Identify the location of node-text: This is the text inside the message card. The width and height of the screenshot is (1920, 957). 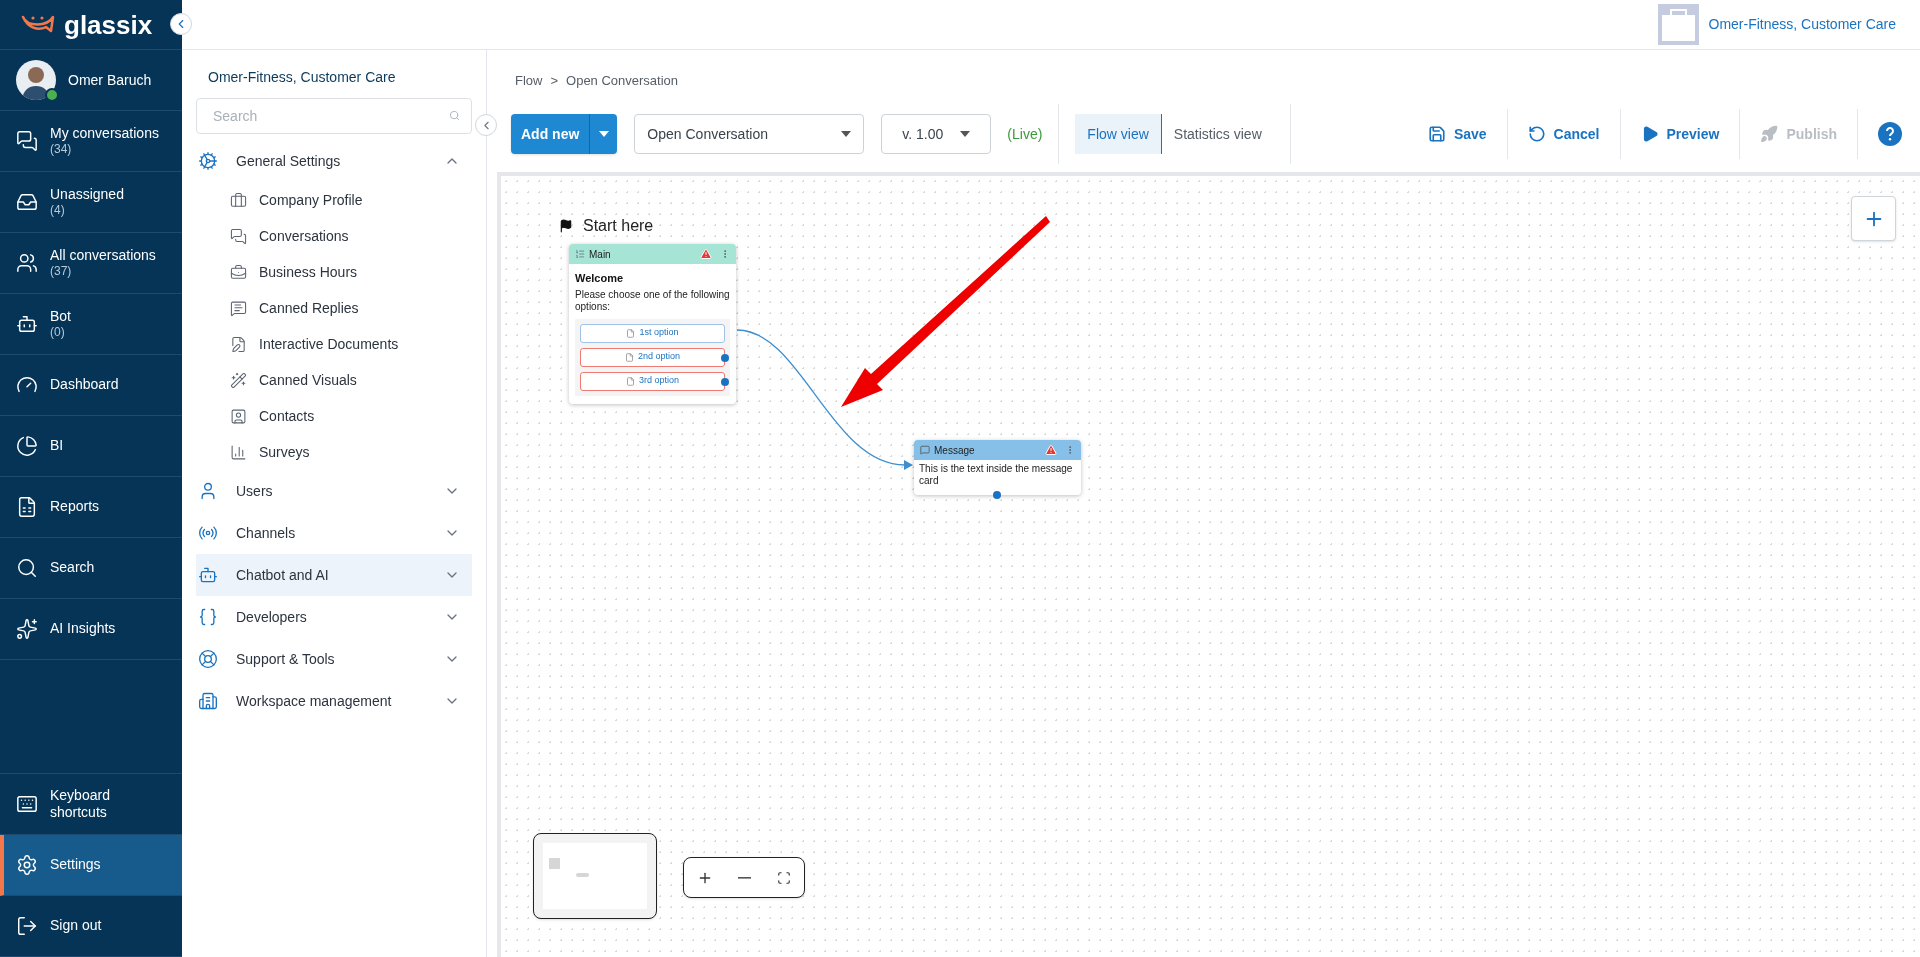
(996, 475).